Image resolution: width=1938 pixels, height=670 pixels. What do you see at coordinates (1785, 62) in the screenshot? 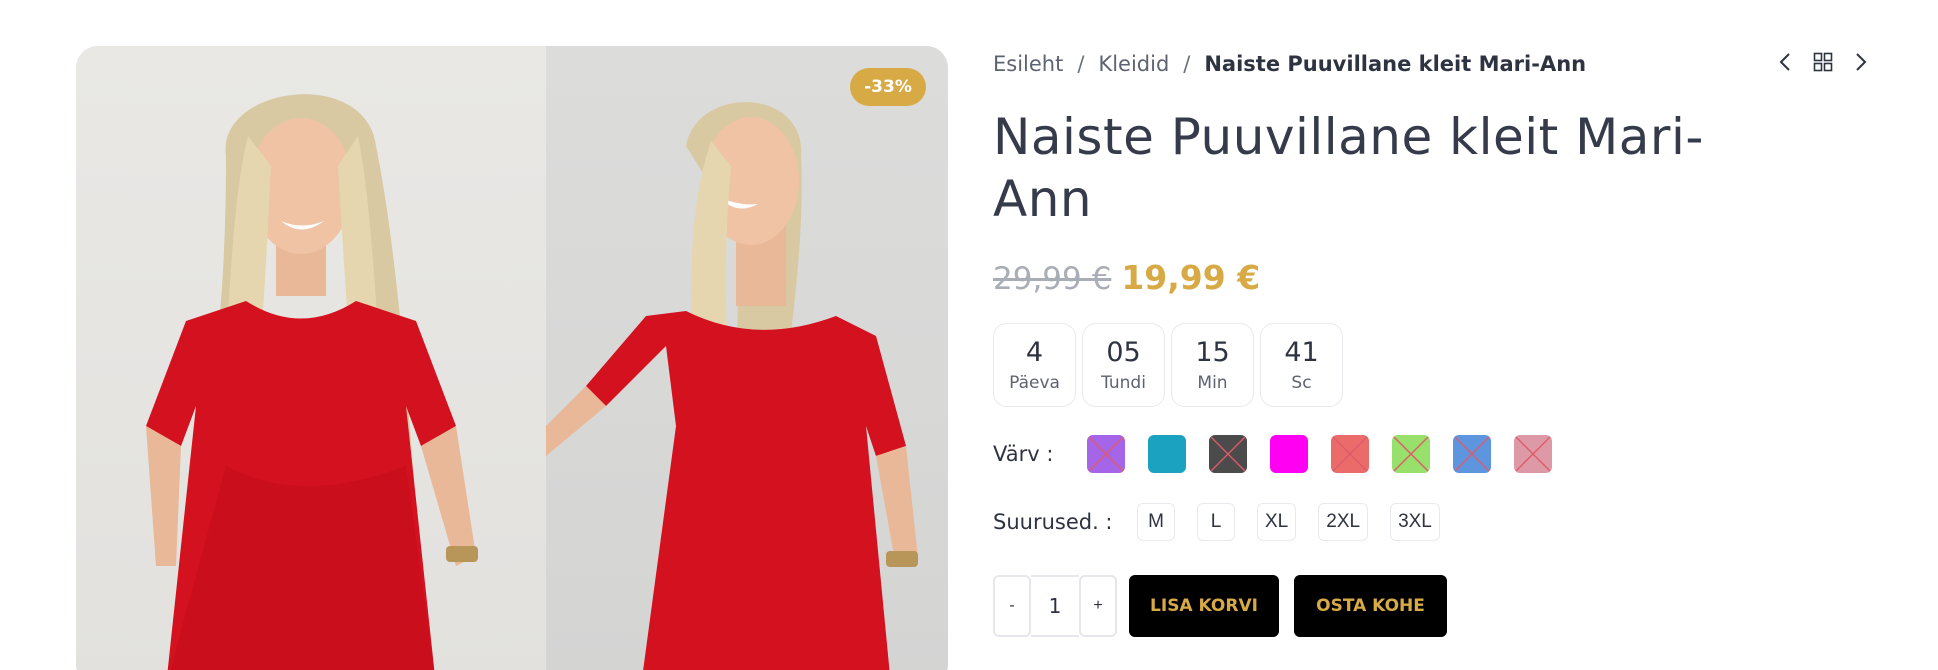
I see `chevron-left-icon` at bounding box center [1785, 62].